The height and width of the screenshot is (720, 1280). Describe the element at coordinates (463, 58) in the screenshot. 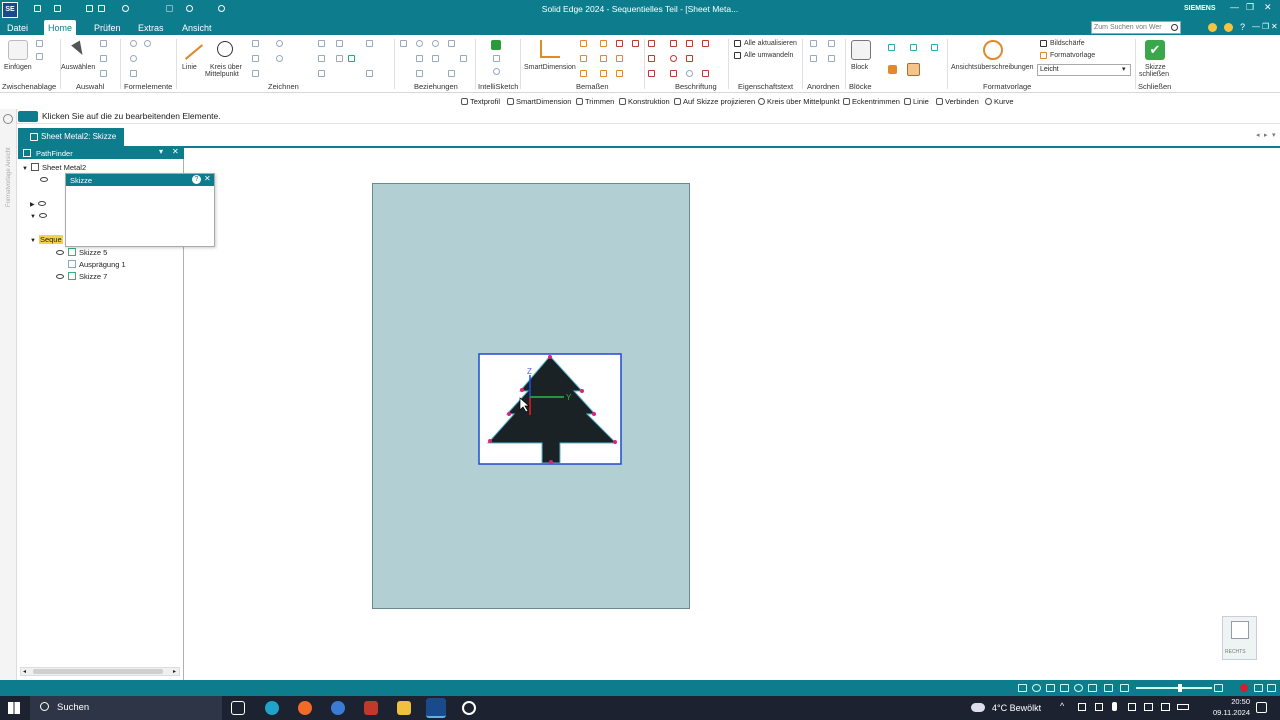

I see `relation-7-icon` at that location.